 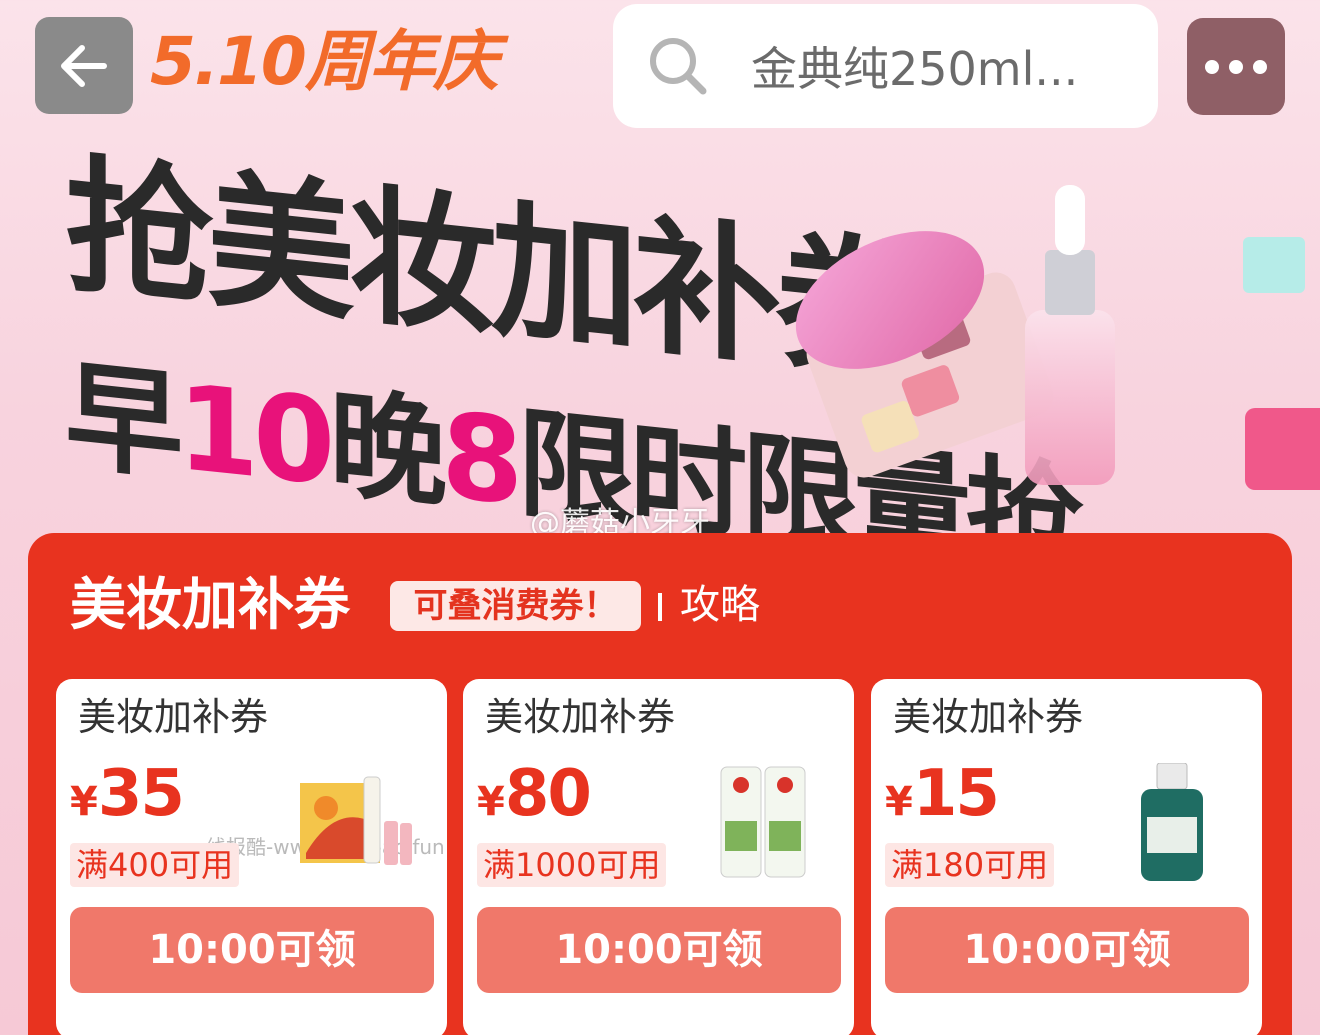 I want to click on panel-title: 美妆加补券, so click(x=210, y=605).